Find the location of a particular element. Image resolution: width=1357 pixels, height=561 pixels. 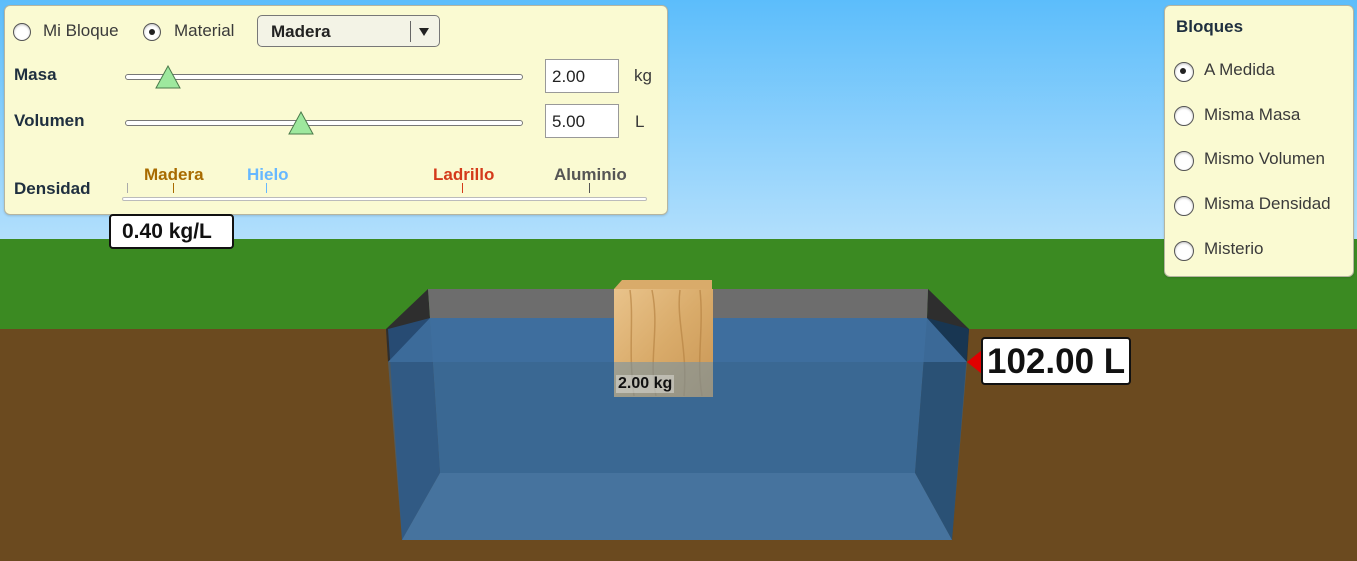

mismo-volumen-radio is located at coordinates (1184, 161).